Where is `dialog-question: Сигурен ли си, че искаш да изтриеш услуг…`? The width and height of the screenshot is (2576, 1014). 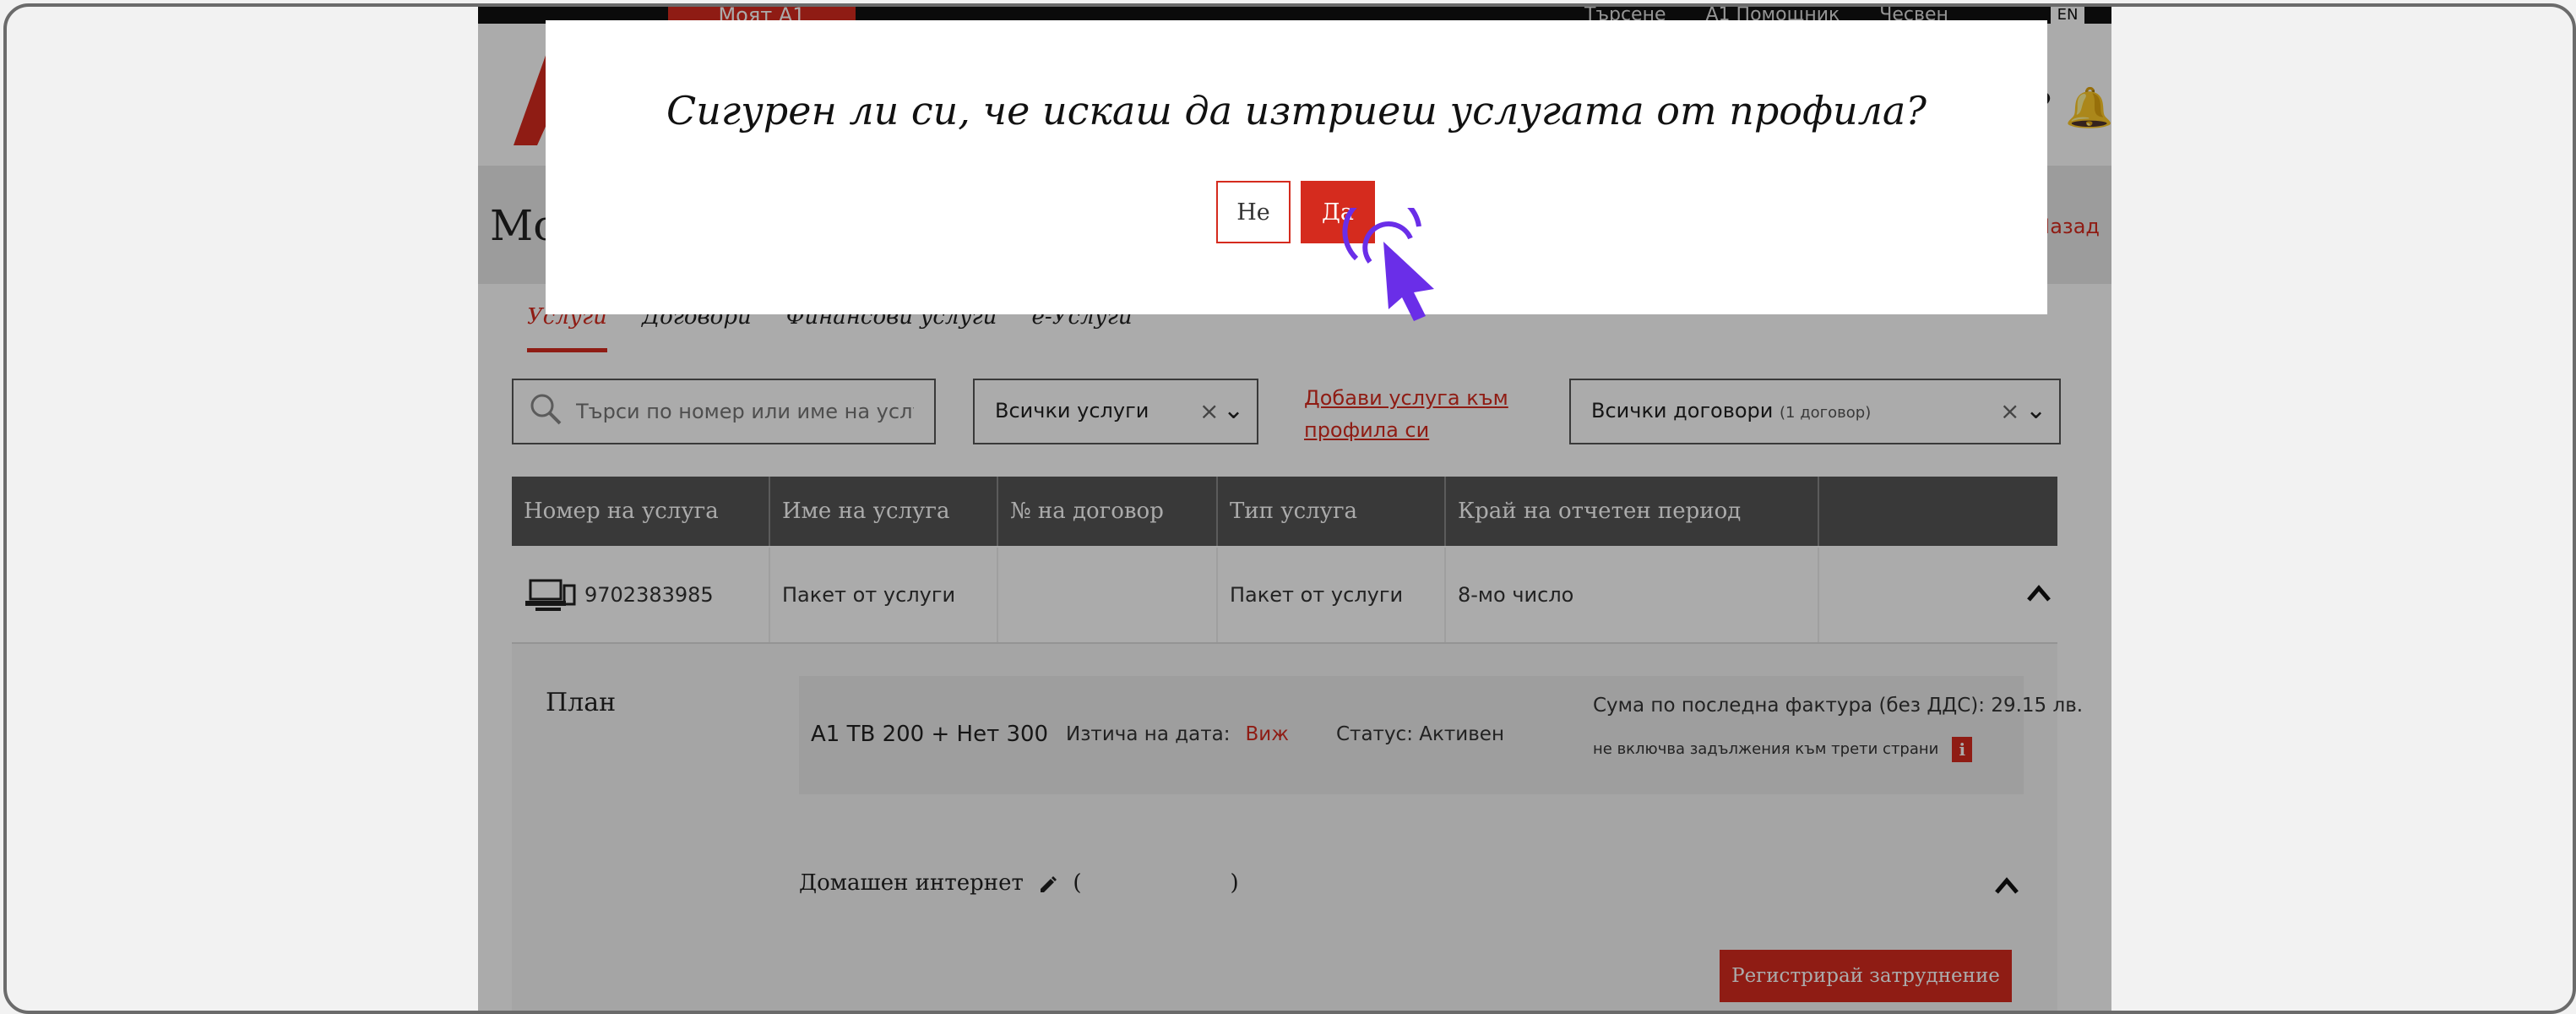 dialog-question: Сигурен ли си, че искаш да изтриеш услуг… is located at coordinates (1296, 111).